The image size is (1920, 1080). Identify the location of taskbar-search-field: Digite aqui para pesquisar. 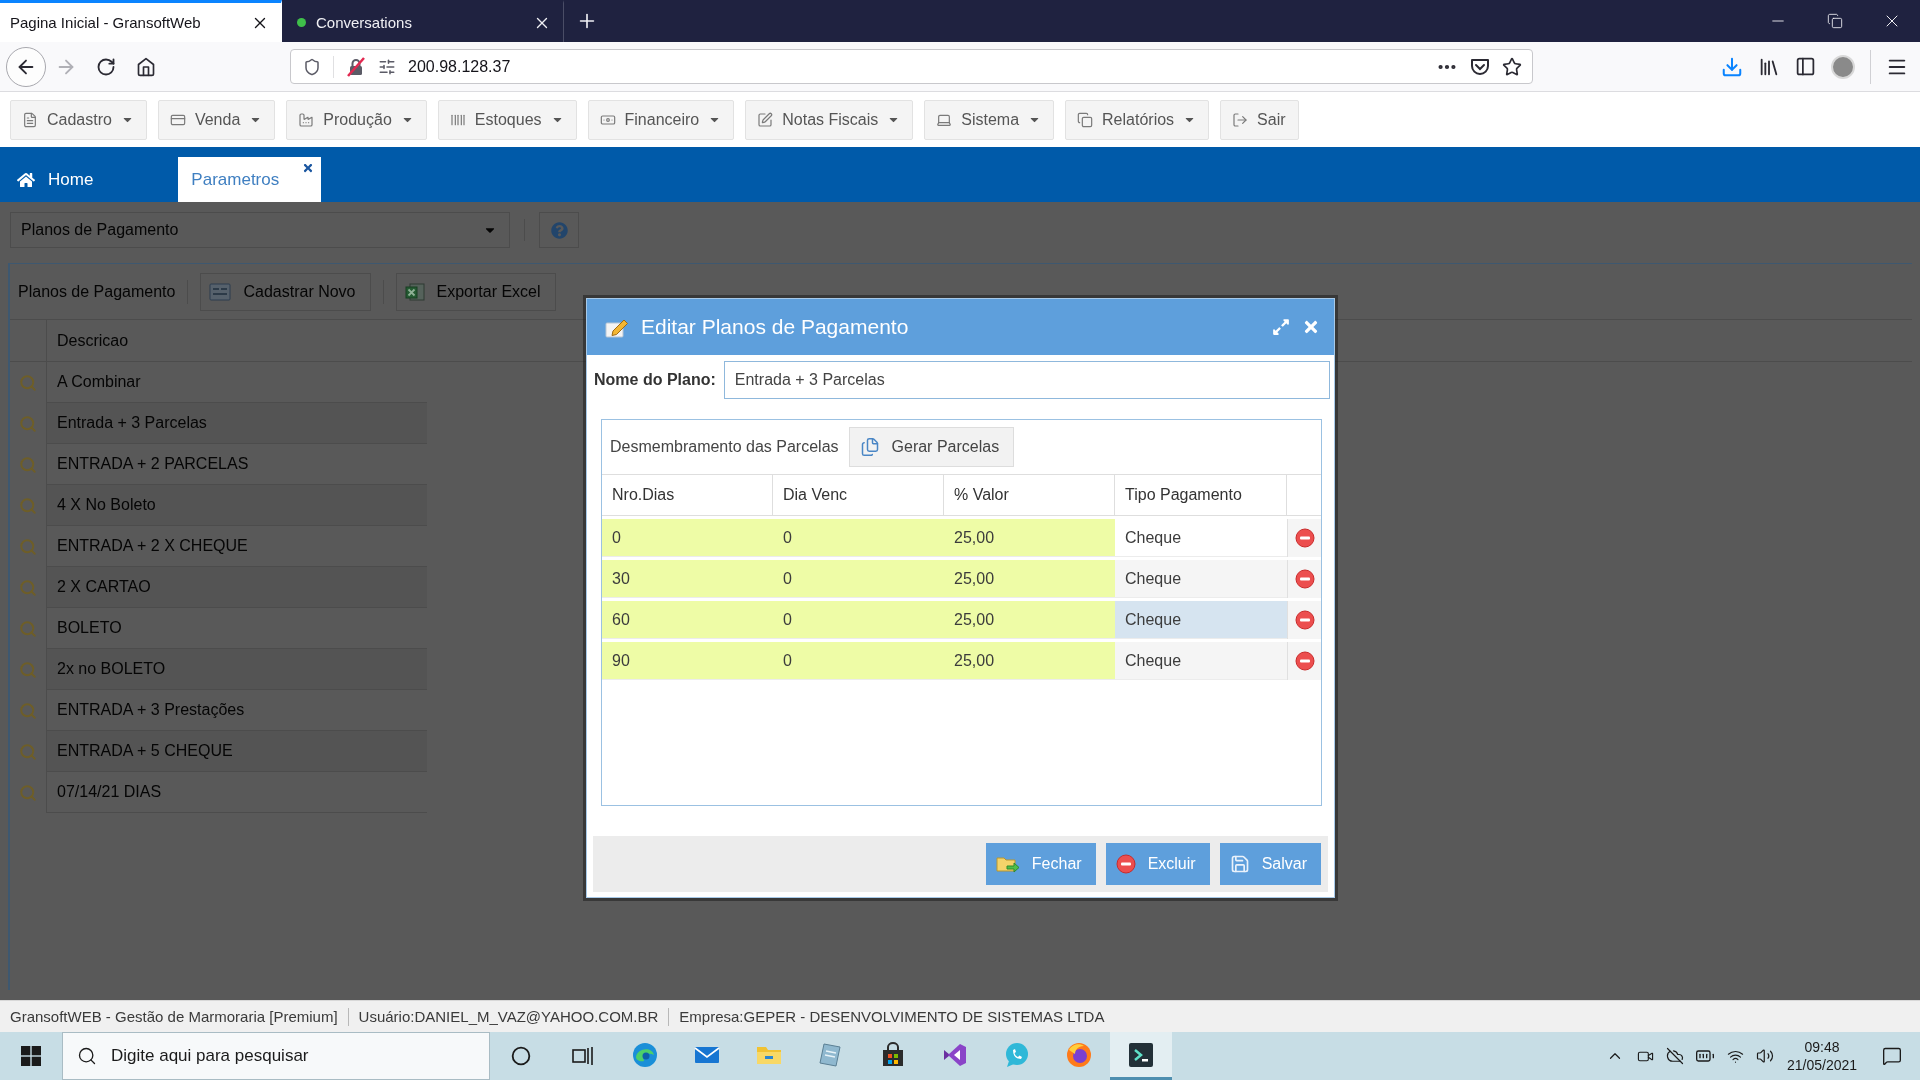
(276, 1056).